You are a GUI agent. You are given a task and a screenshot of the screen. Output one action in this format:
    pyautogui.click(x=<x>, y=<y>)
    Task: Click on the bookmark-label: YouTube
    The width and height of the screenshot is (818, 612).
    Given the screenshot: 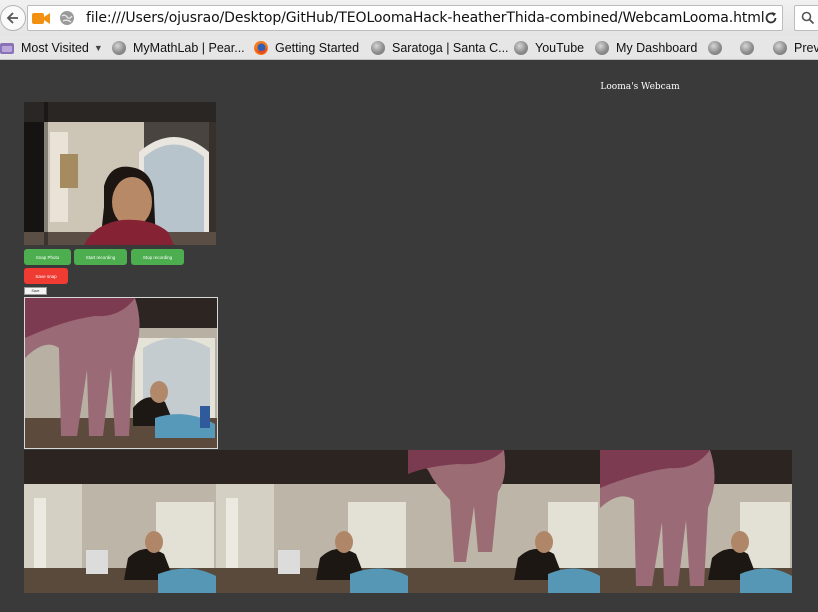 What is the action you would take?
    pyautogui.click(x=560, y=48)
    